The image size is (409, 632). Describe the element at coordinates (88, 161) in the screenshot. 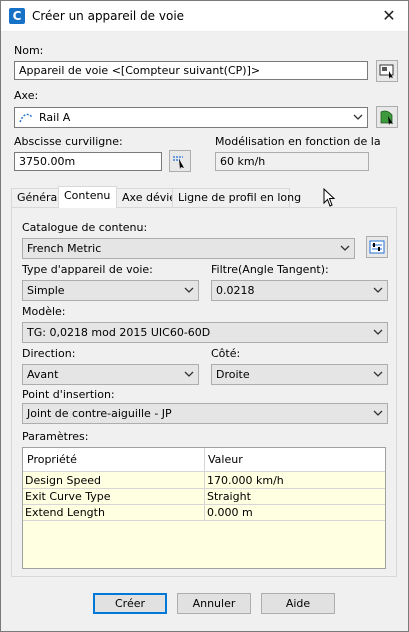

I see `station-field: 3750.00m` at that location.